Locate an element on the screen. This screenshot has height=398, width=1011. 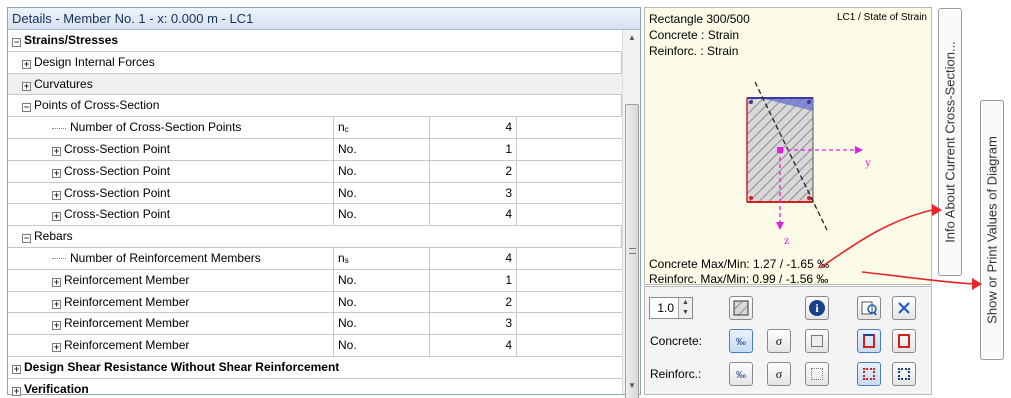
concrete-section-button is located at coordinates (904, 341).